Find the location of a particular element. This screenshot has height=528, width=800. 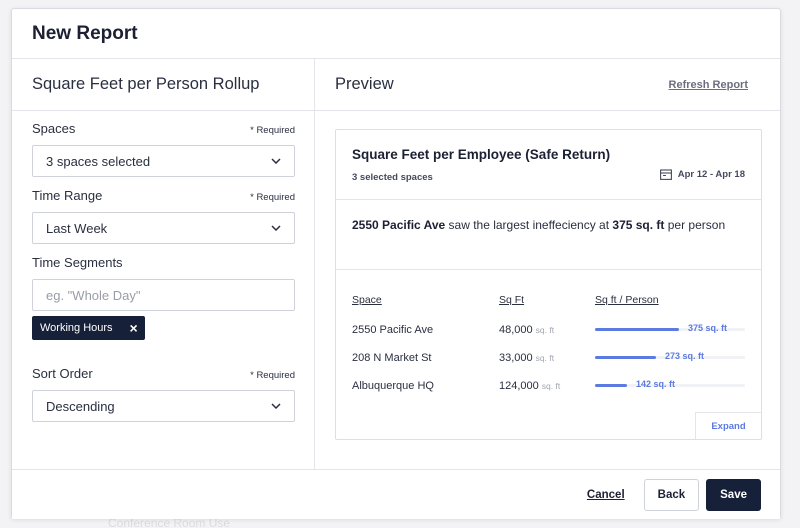

per-person-label: 273 sq. ft is located at coordinates (685, 356).